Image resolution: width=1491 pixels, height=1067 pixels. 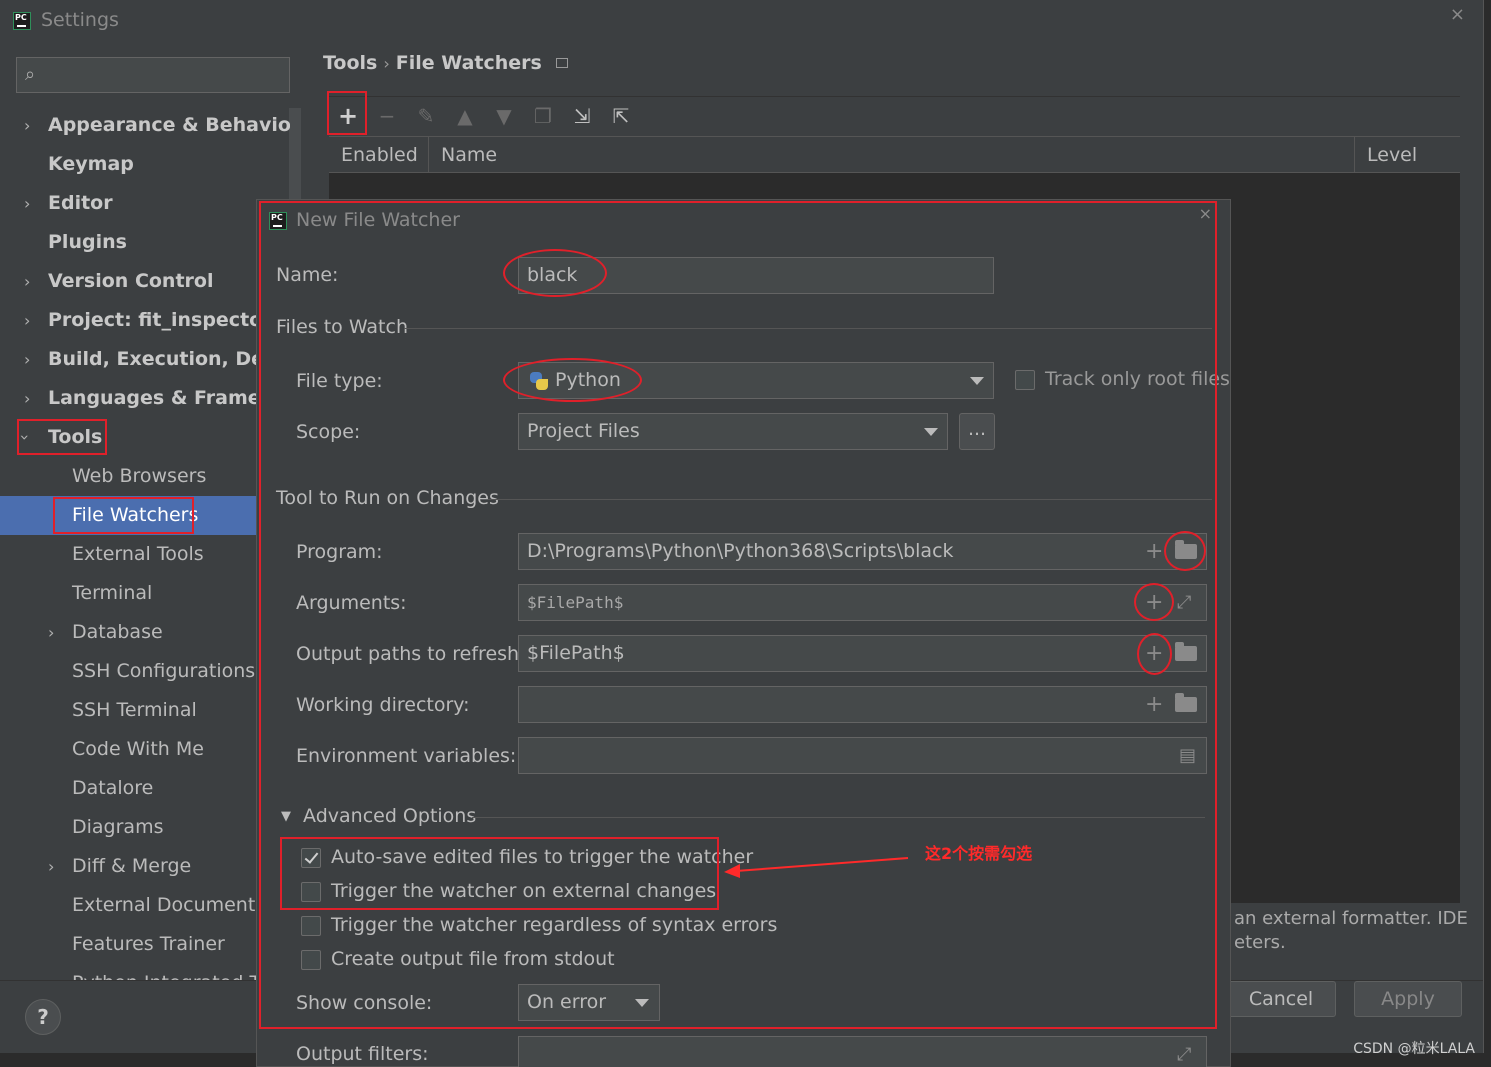 I want to click on column-level: Level, so click(x=1407, y=155).